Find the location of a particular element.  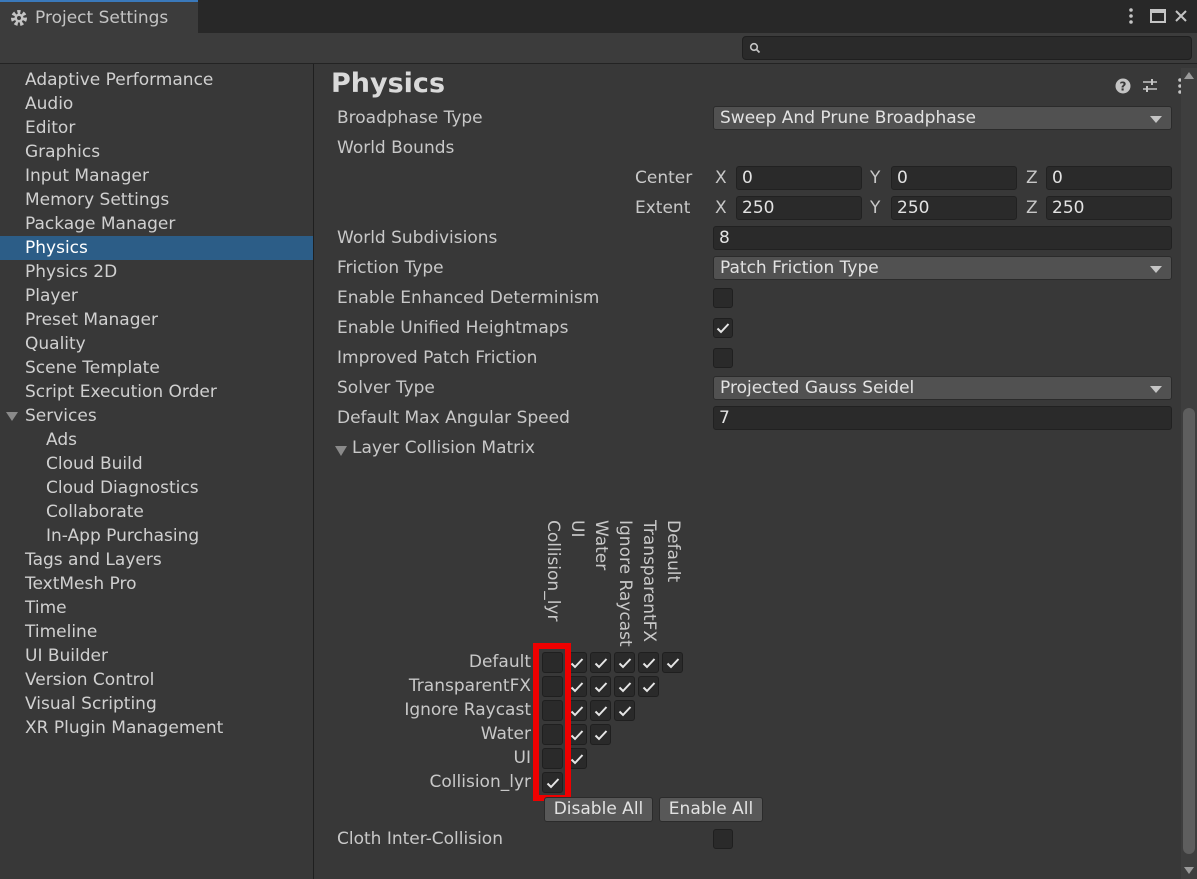

sidebar-item-in-app-purchasing: In-App Purchasing is located at coordinates (156, 536).